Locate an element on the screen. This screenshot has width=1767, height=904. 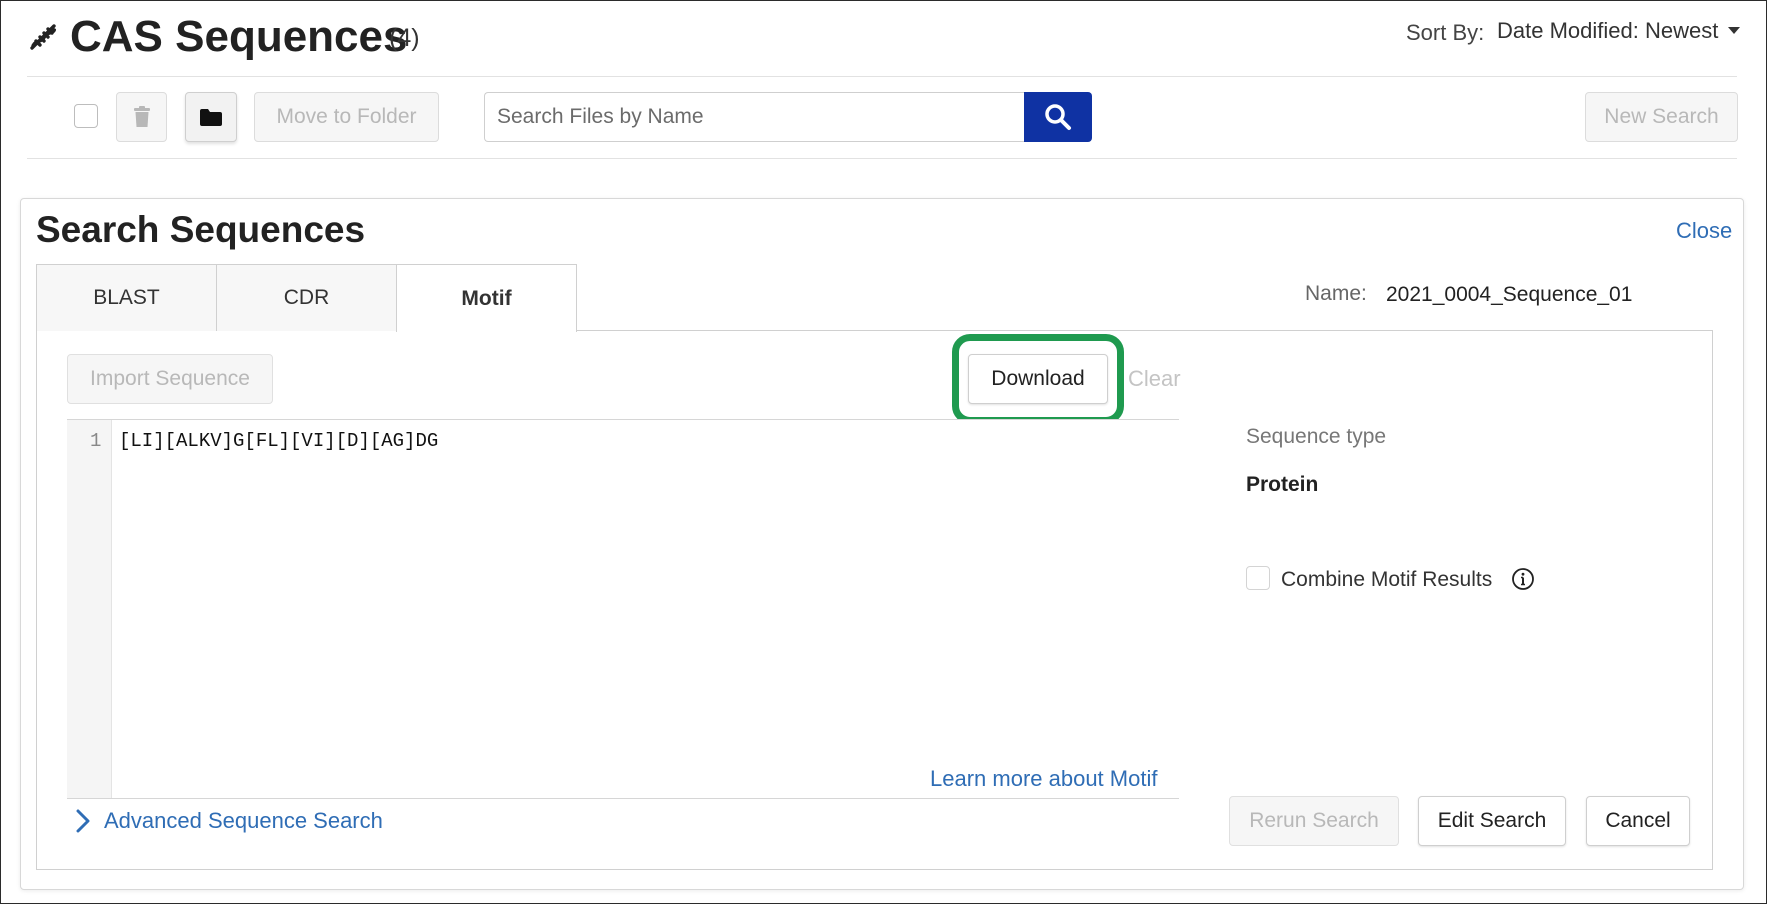
caret-down-icon is located at coordinates (1734, 30).